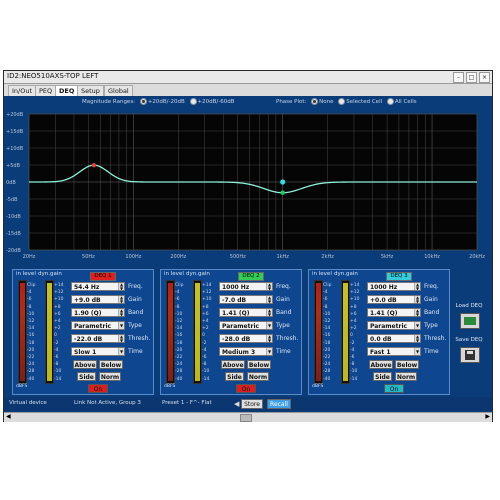 This screenshot has height=500, width=500. I want to click on dynamic-gain-meter, so click(345, 332).